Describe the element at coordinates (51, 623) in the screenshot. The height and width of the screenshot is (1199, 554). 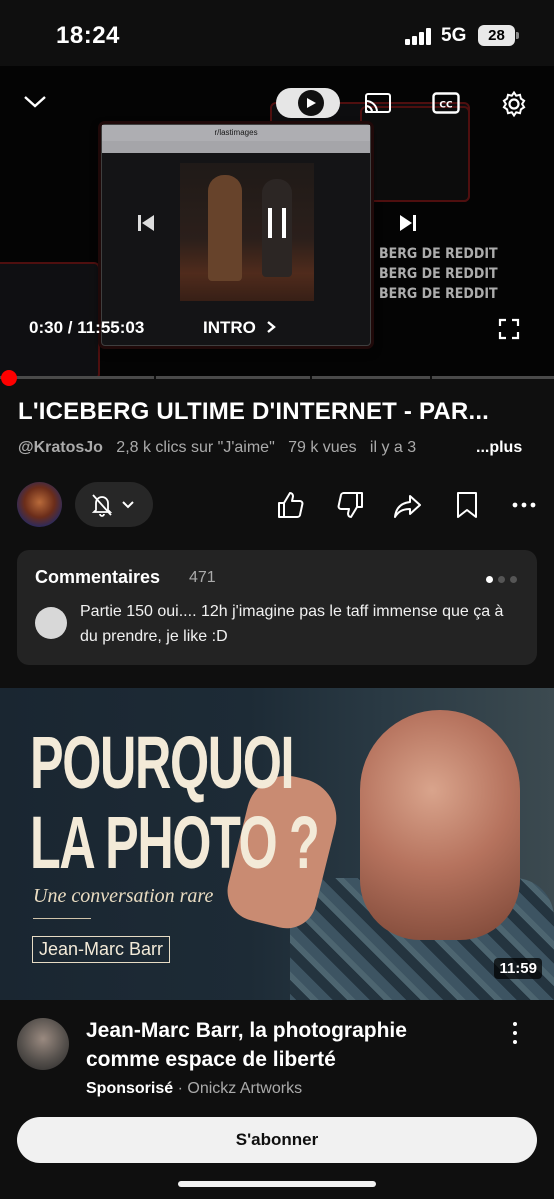
I see `commenter-avatar` at that location.